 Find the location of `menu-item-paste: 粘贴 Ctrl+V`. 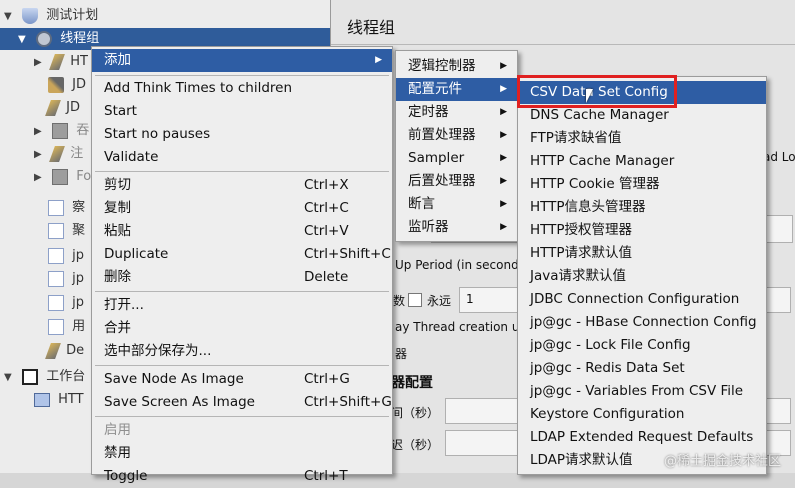

menu-item-paste: 粘贴 Ctrl+V is located at coordinates (242, 231).